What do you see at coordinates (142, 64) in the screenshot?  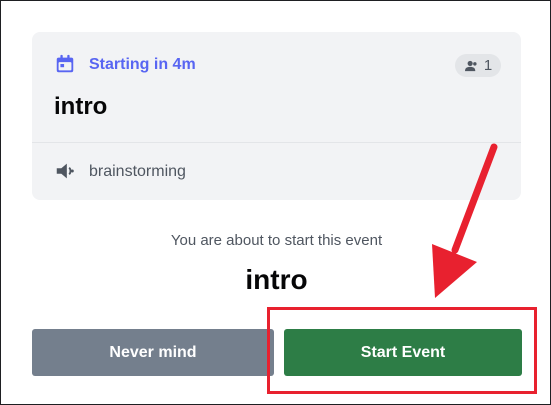 I see `event-start-status: Starting in 4m` at bounding box center [142, 64].